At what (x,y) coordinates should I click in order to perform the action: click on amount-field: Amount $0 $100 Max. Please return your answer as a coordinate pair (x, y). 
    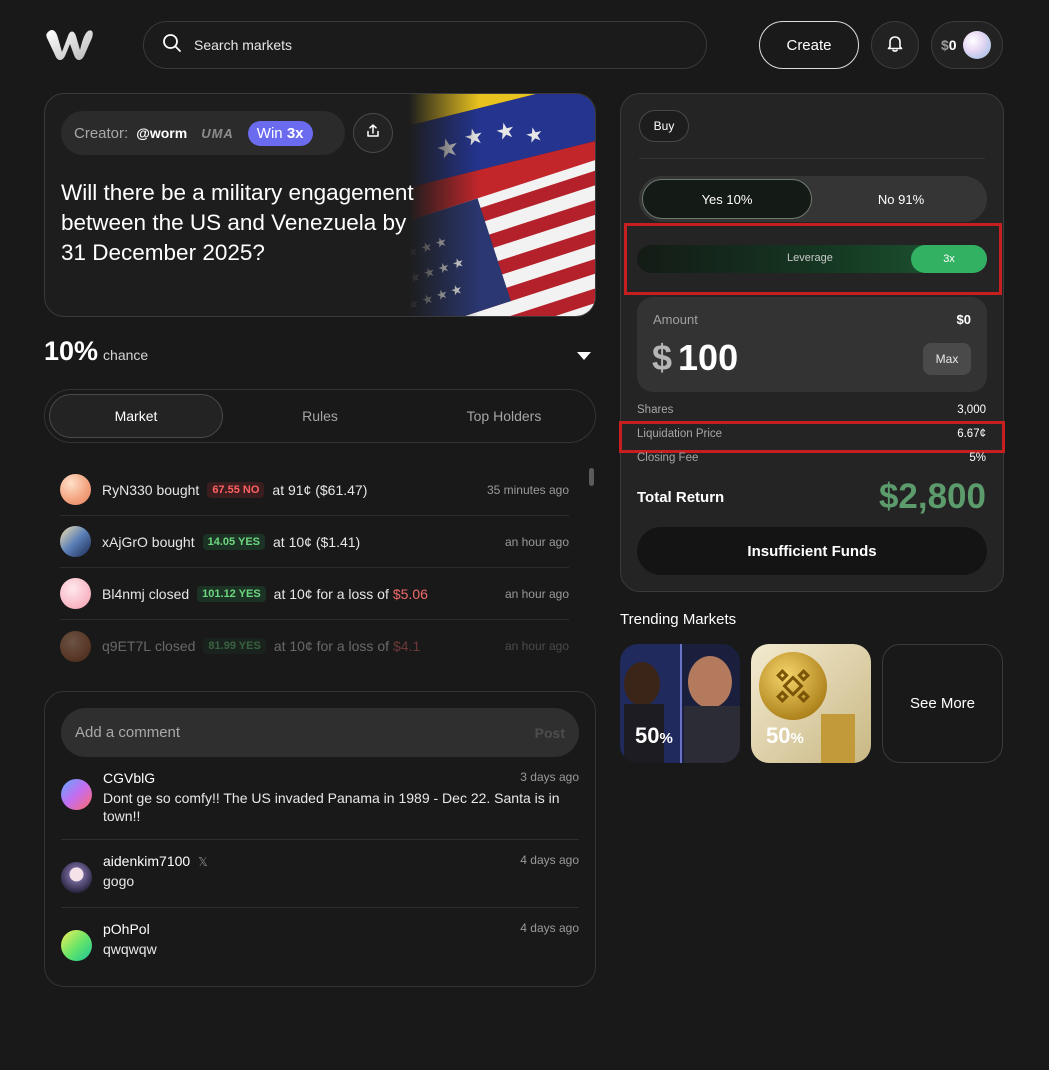
    Looking at the image, I should click on (812, 344).